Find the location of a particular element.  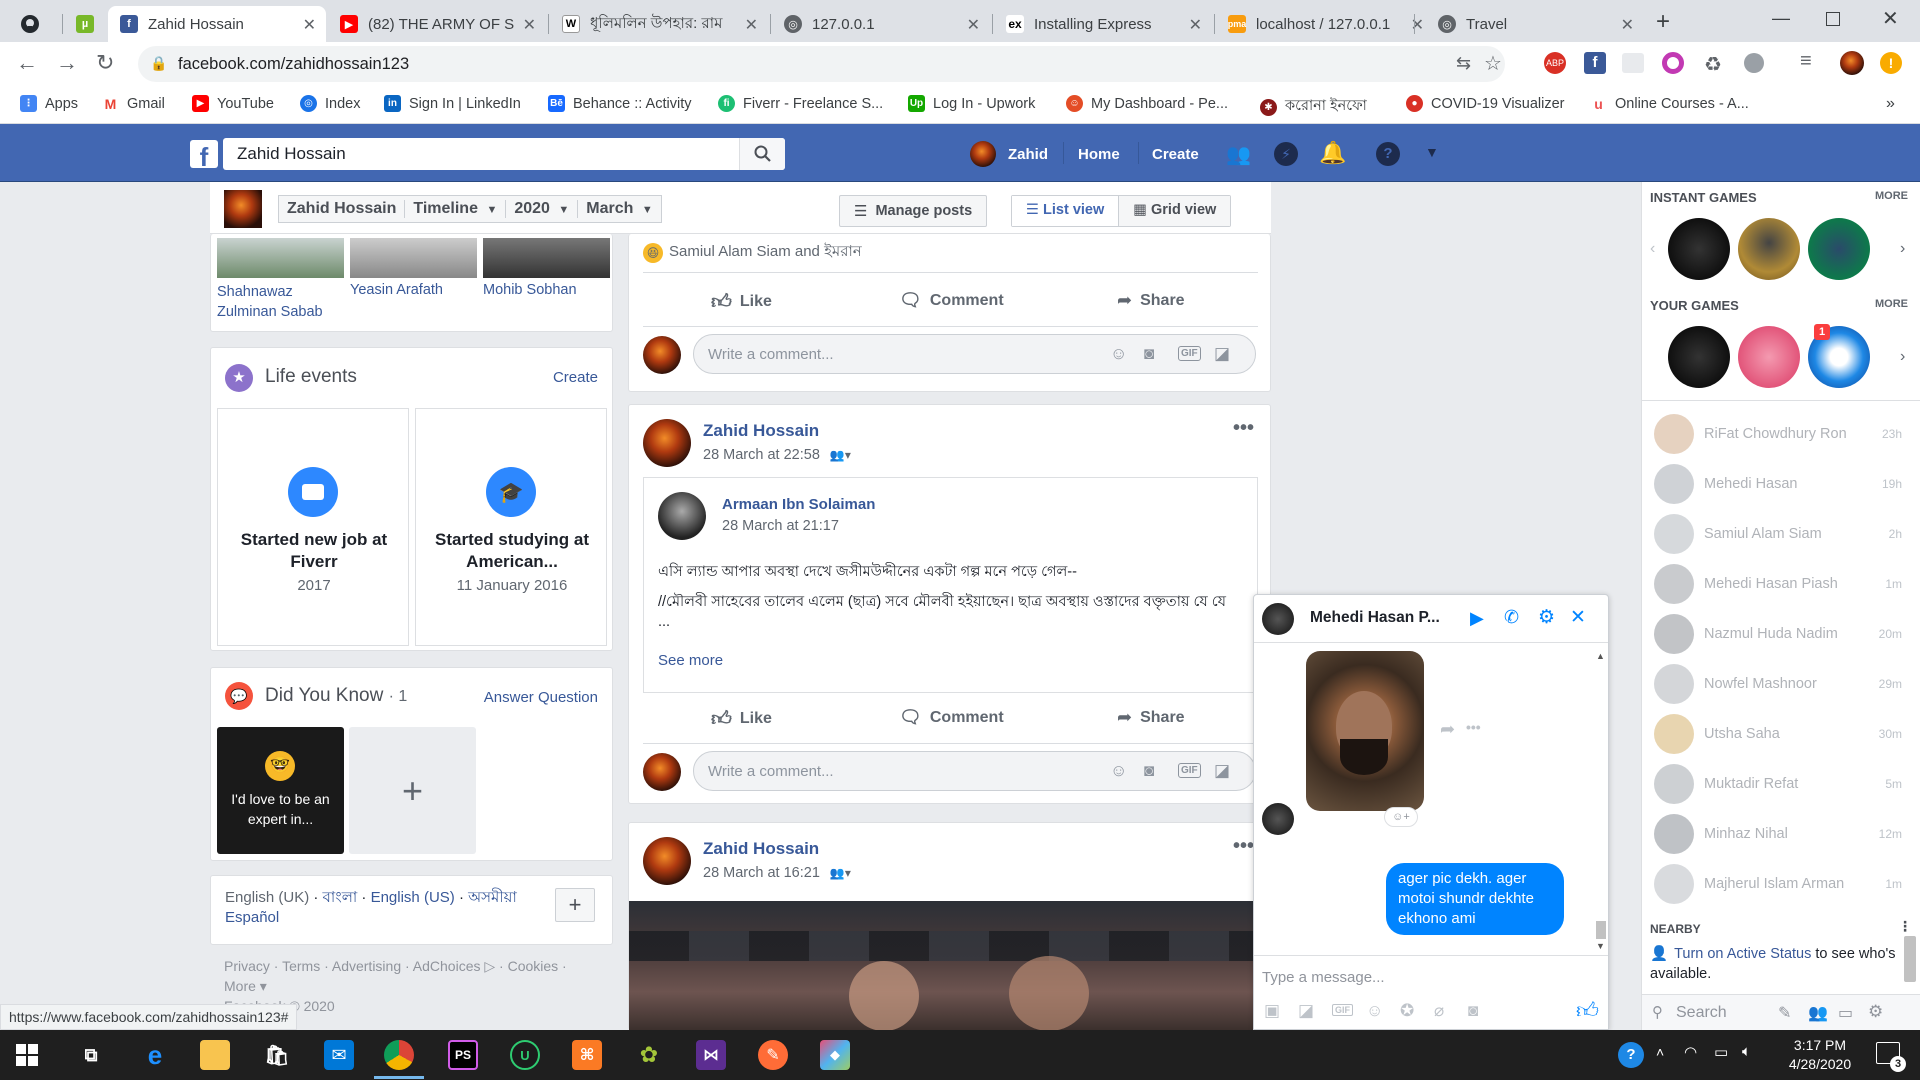

visual-studio-icon: ⋈ is located at coordinates (711, 1055).